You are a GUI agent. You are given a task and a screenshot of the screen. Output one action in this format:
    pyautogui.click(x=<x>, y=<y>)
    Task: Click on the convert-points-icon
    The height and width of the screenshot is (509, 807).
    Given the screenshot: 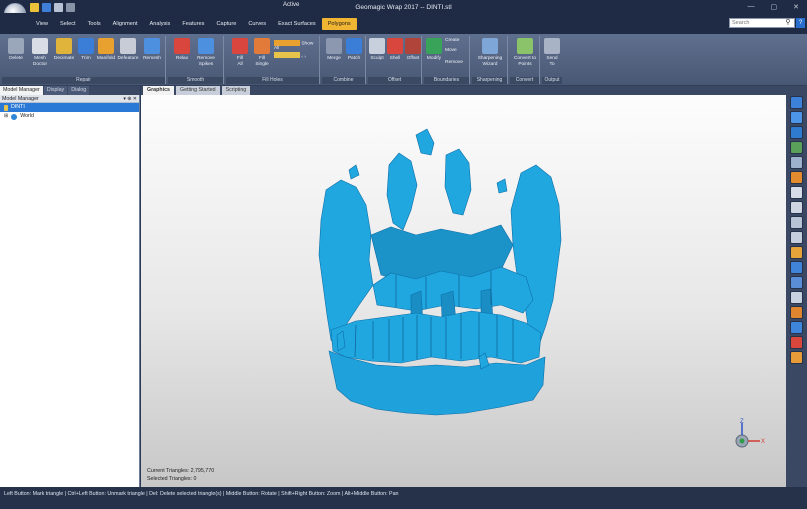 What is the action you would take?
    pyautogui.click(x=525, y=46)
    